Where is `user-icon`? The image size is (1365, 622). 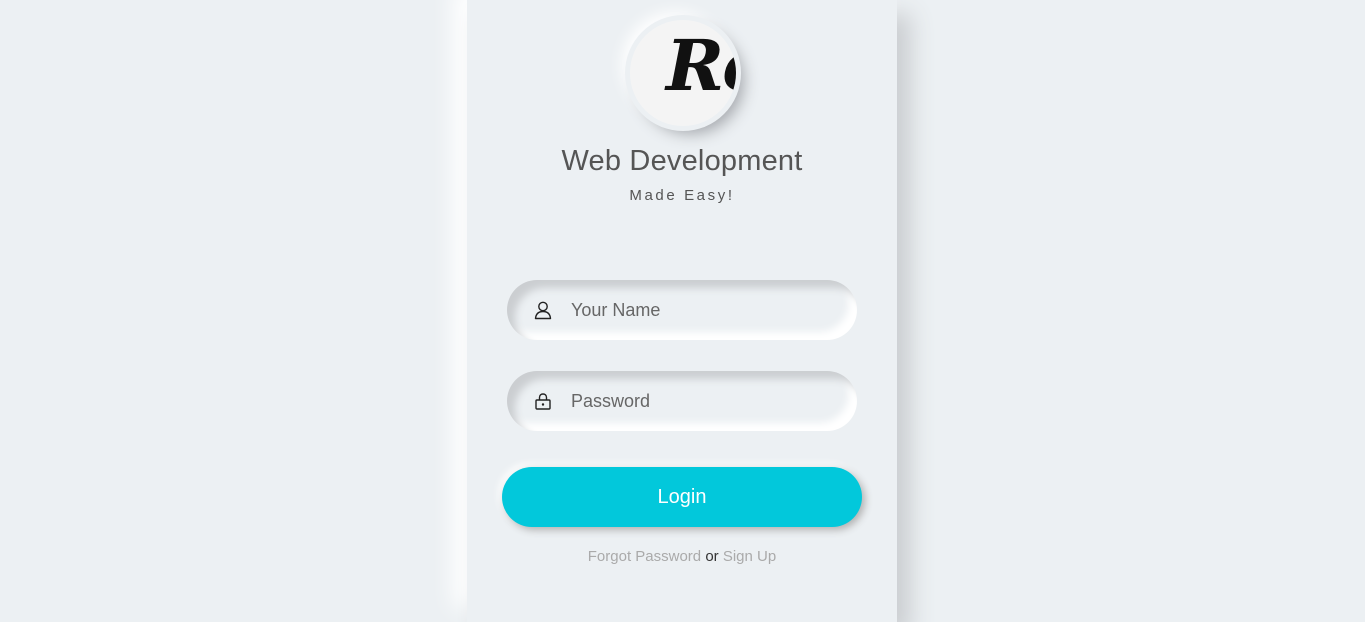
user-icon is located at coordinates (543, 310).